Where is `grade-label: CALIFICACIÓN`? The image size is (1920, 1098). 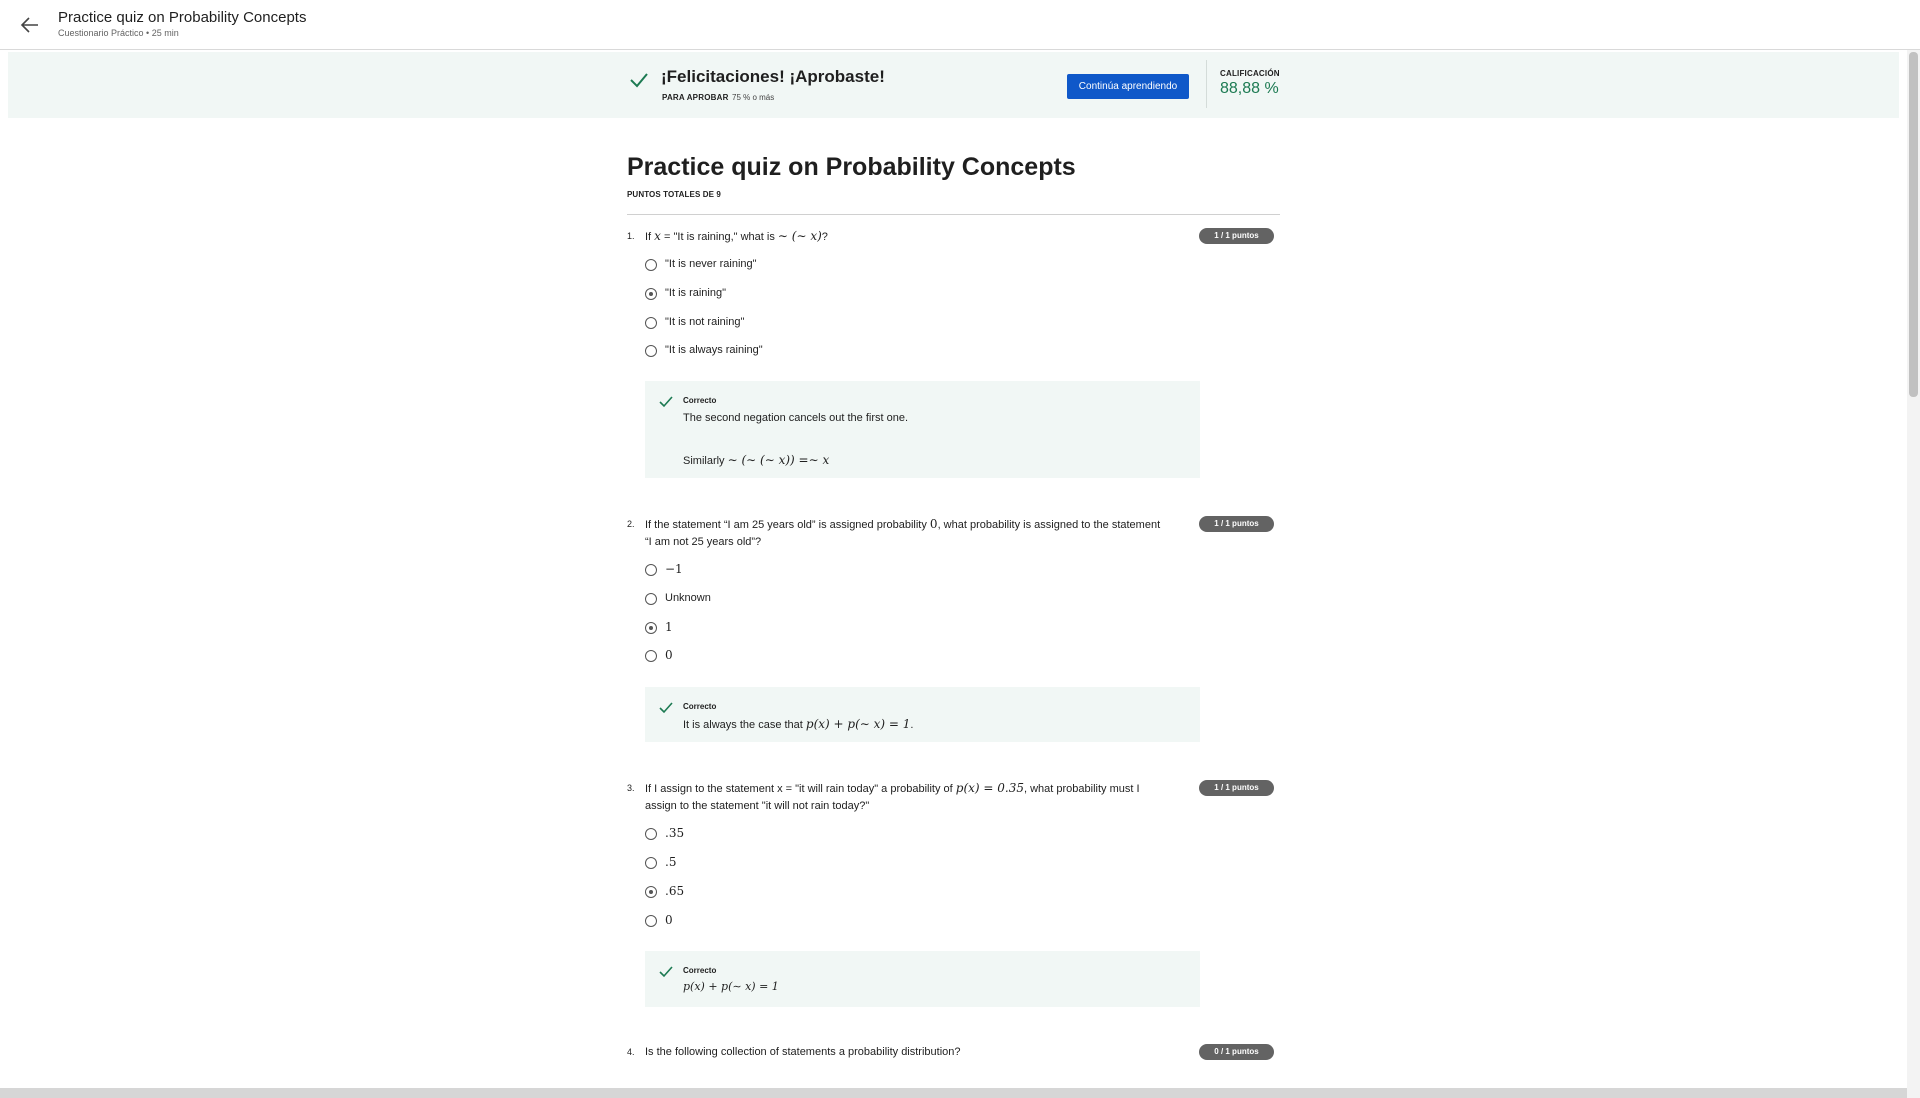
grade-label: CALIFICACIÓN is located at coordinates (1250, 73).